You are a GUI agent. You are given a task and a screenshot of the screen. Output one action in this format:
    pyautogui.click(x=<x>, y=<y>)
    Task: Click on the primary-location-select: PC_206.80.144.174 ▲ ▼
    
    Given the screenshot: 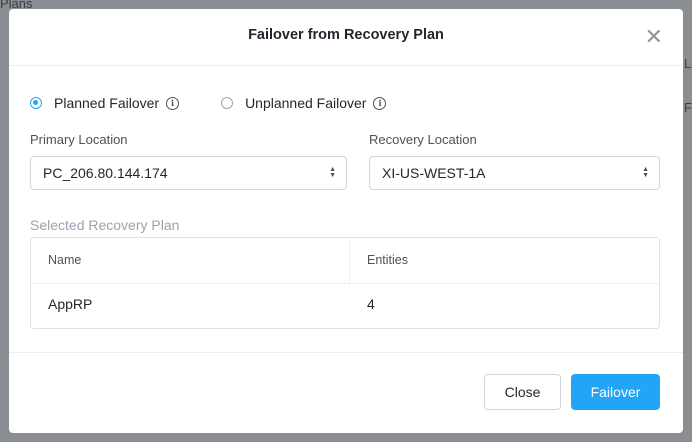 What is the action you would take?
    pyautogui.click(x=188, y=173)
    